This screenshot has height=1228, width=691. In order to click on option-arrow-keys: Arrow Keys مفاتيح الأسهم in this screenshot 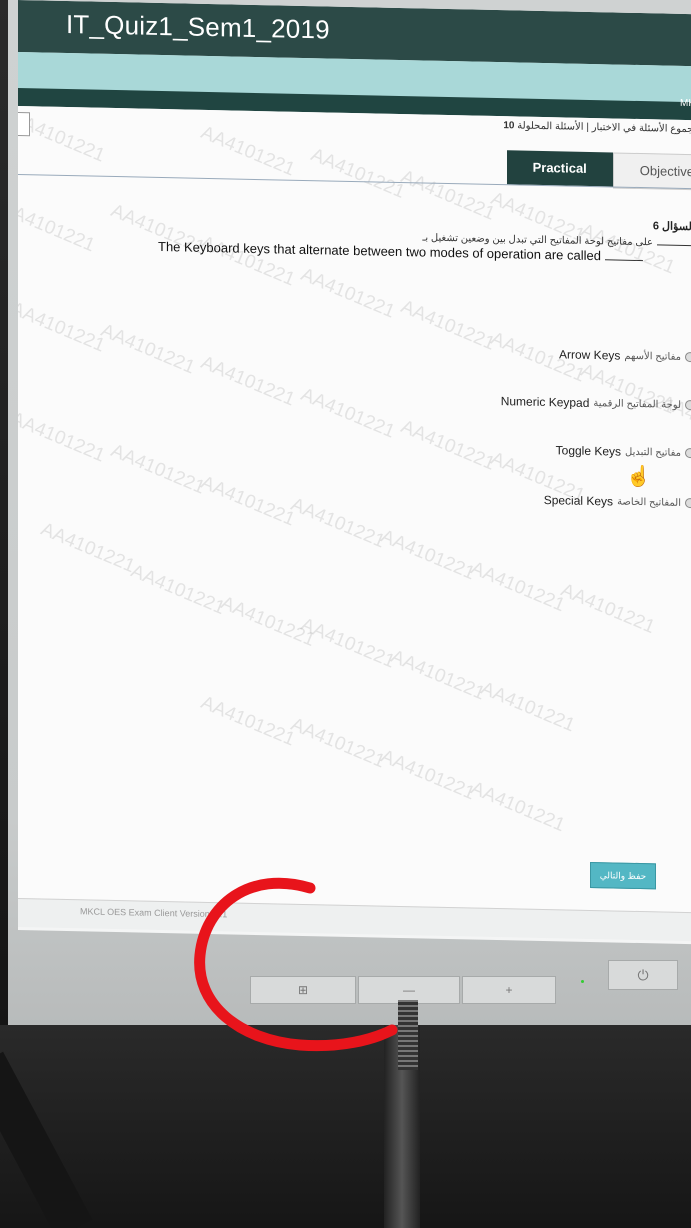, I will do `click(625, 355)`.